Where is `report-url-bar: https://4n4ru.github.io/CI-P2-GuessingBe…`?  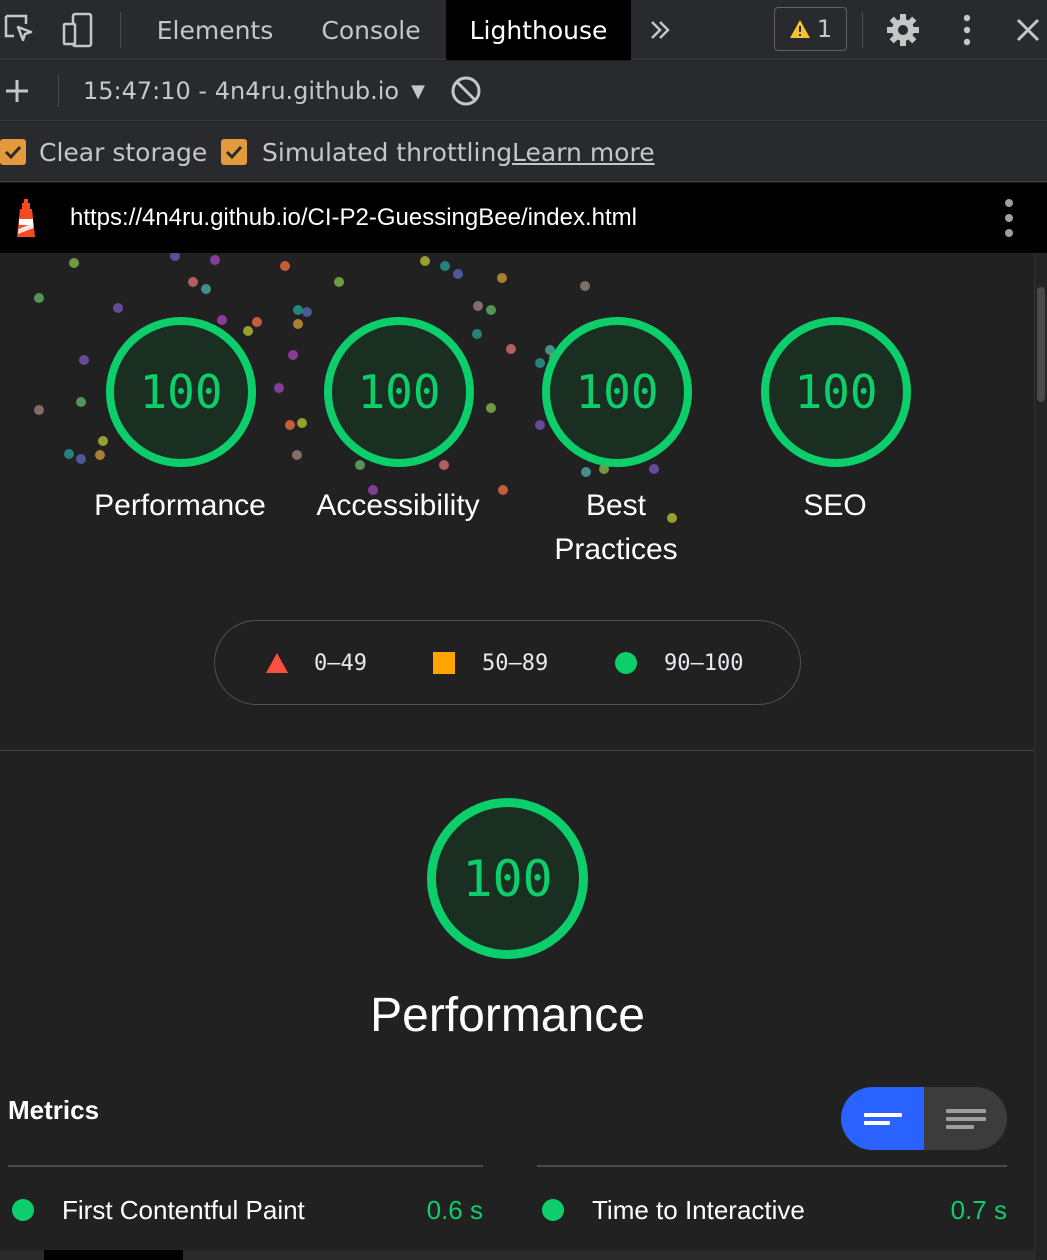 report-url-bar: https://4n4ru.github.io/CI-P2-GuessingBe… is located at coordinates (523, 218).